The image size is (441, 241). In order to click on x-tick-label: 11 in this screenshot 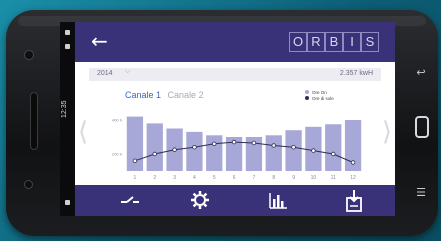, I will do `click(333, 178)`.